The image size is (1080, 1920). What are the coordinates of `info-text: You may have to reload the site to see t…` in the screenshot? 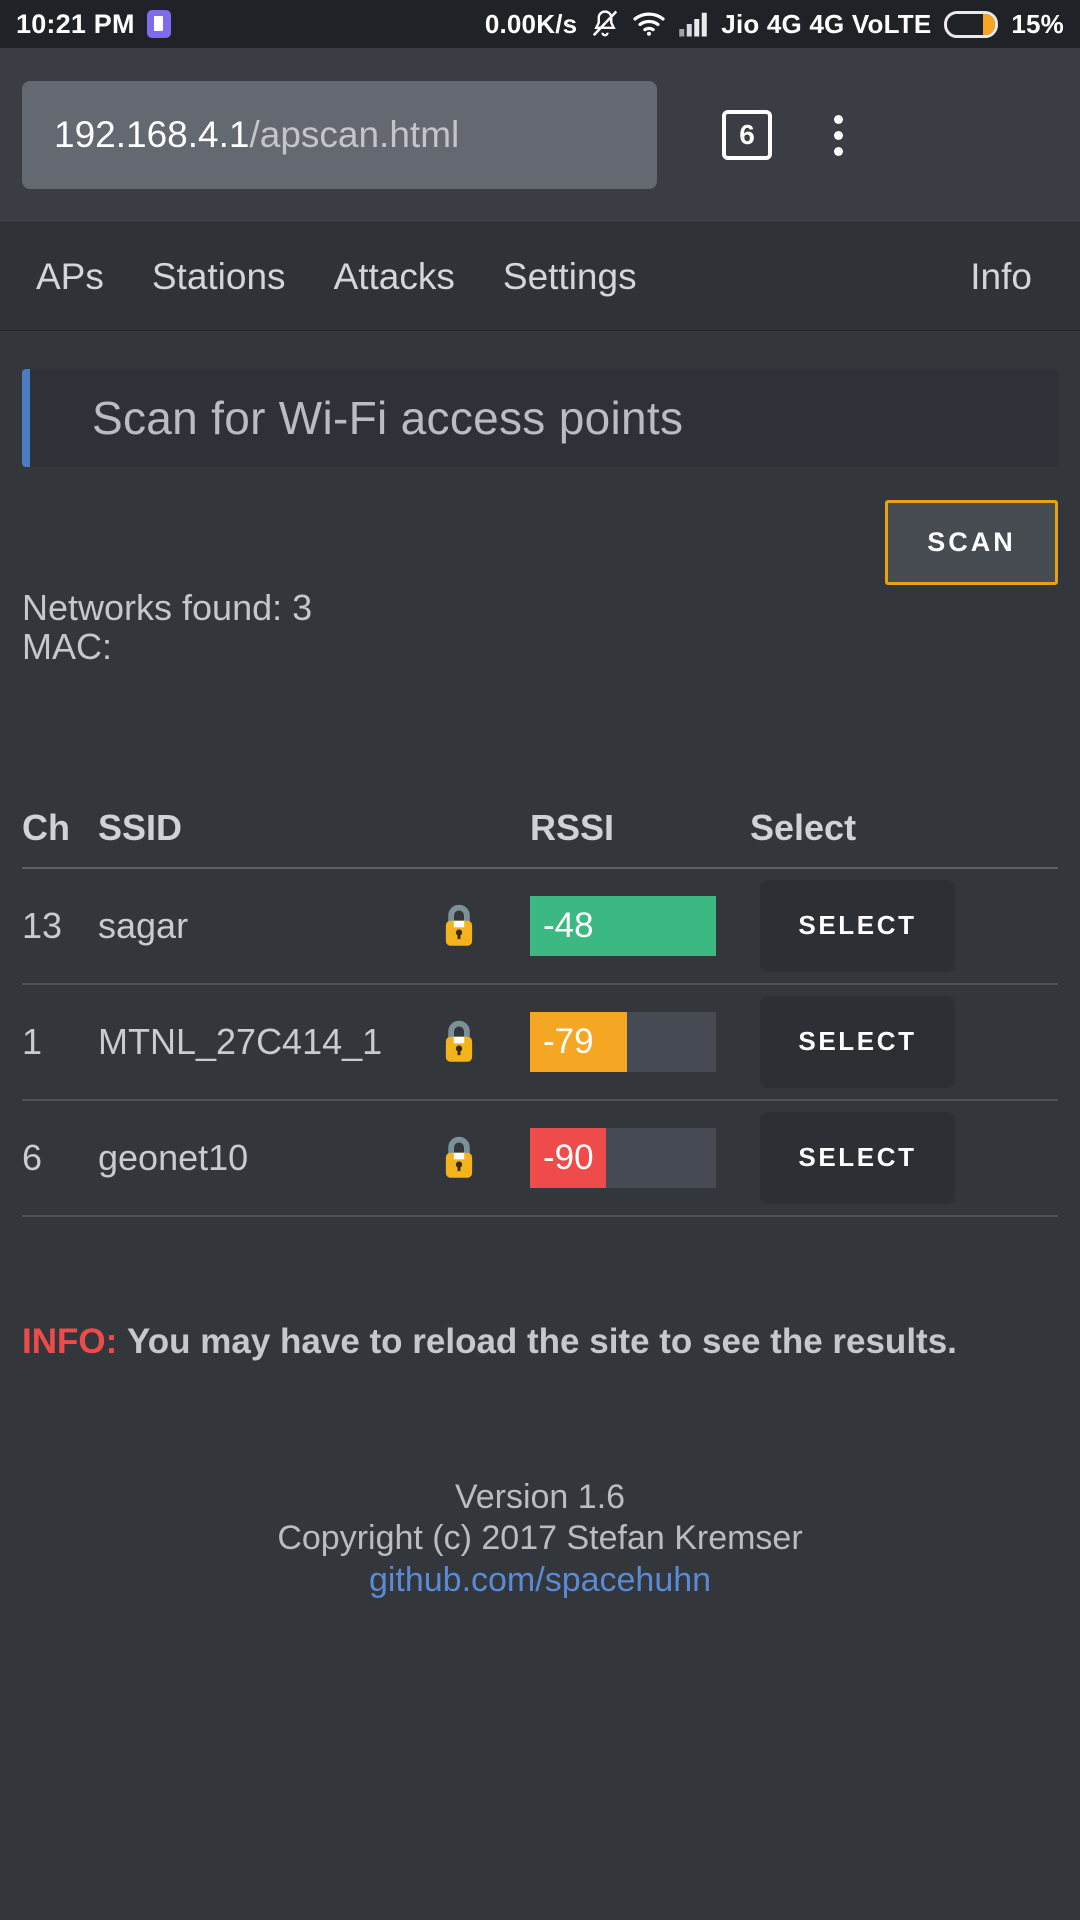 It's located at (542, 1341).